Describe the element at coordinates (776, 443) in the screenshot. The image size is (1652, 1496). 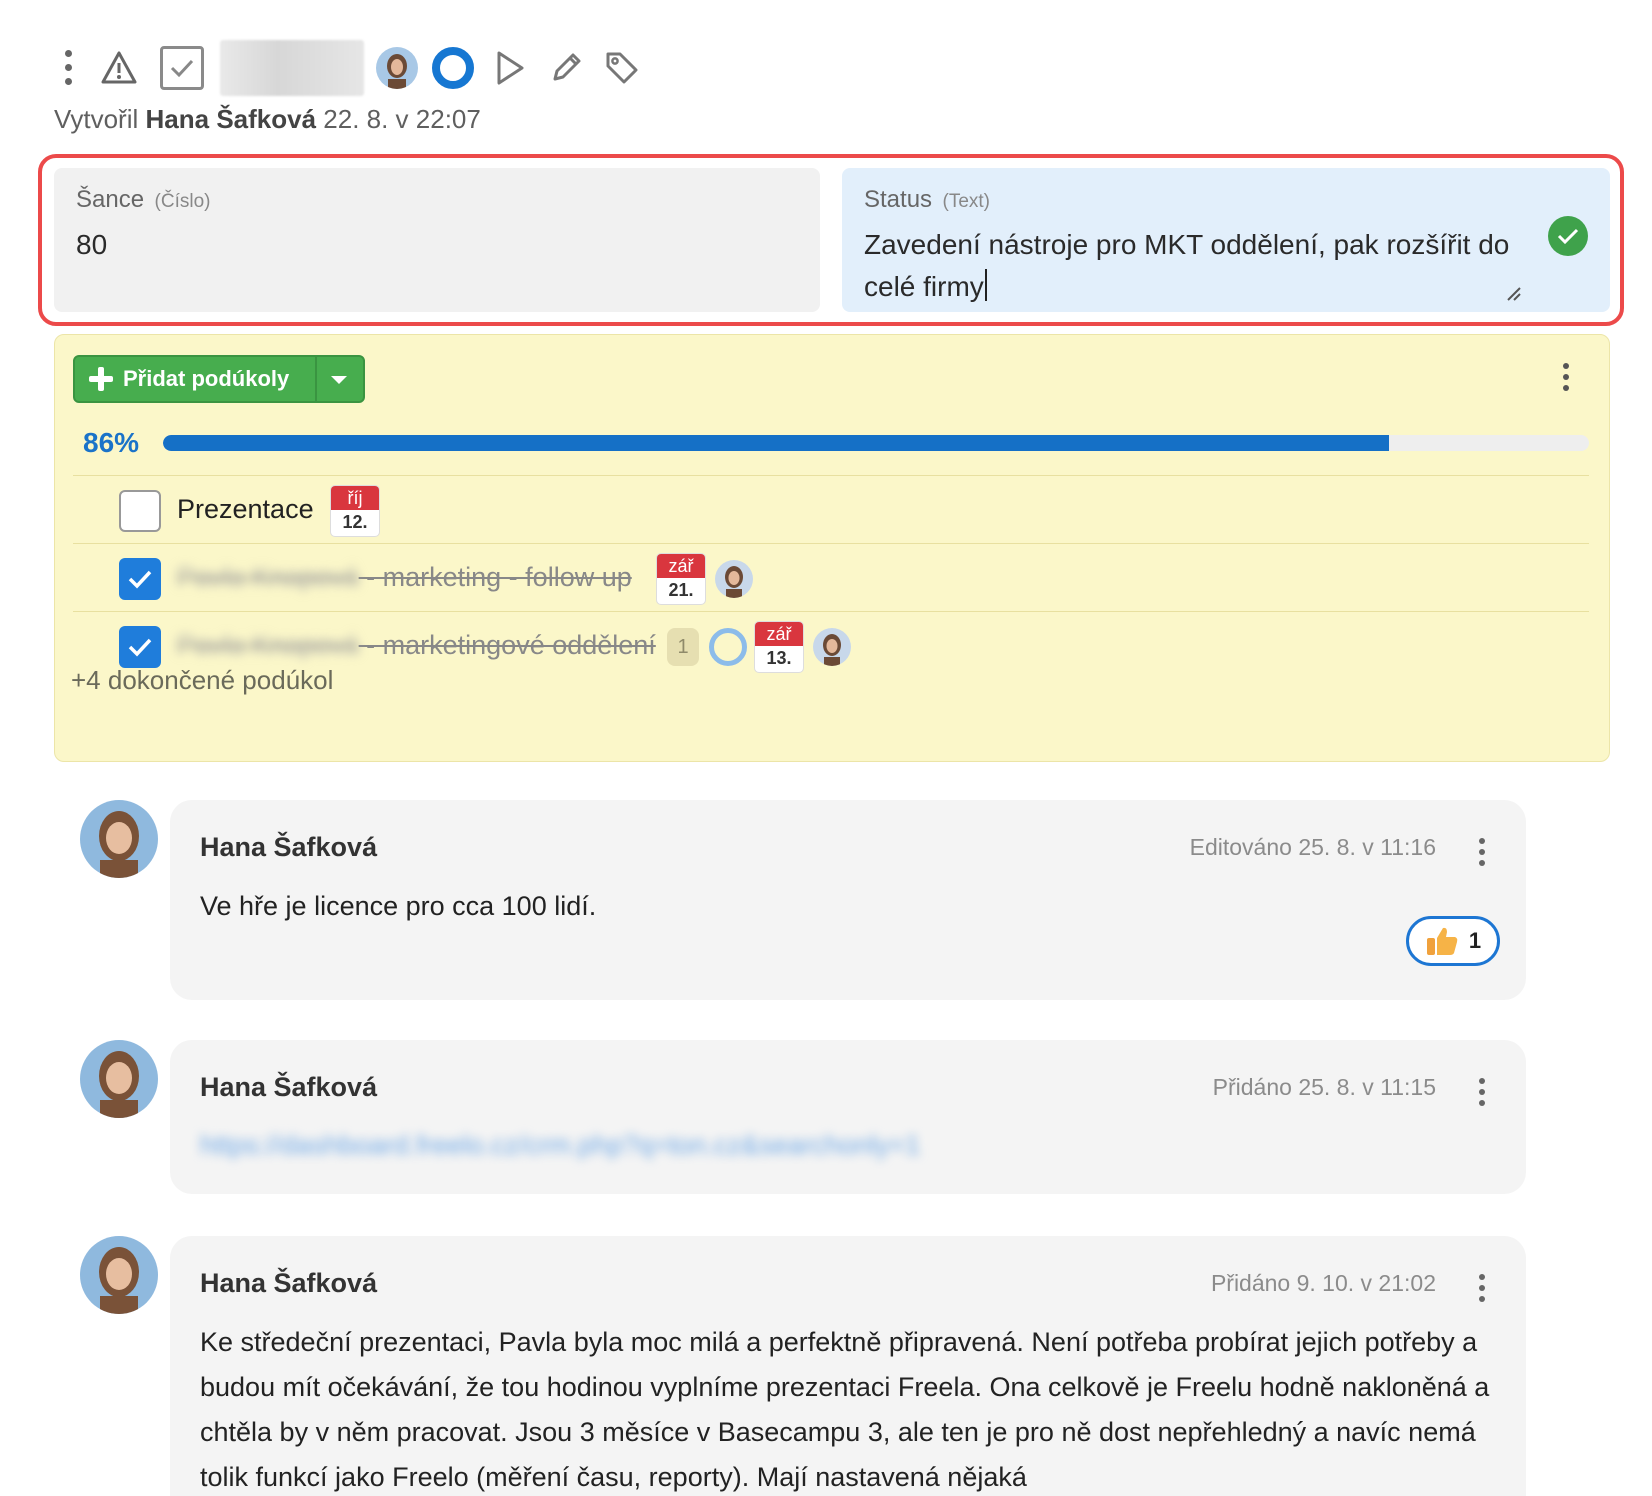
I see `progress-bar-fill` at that location.